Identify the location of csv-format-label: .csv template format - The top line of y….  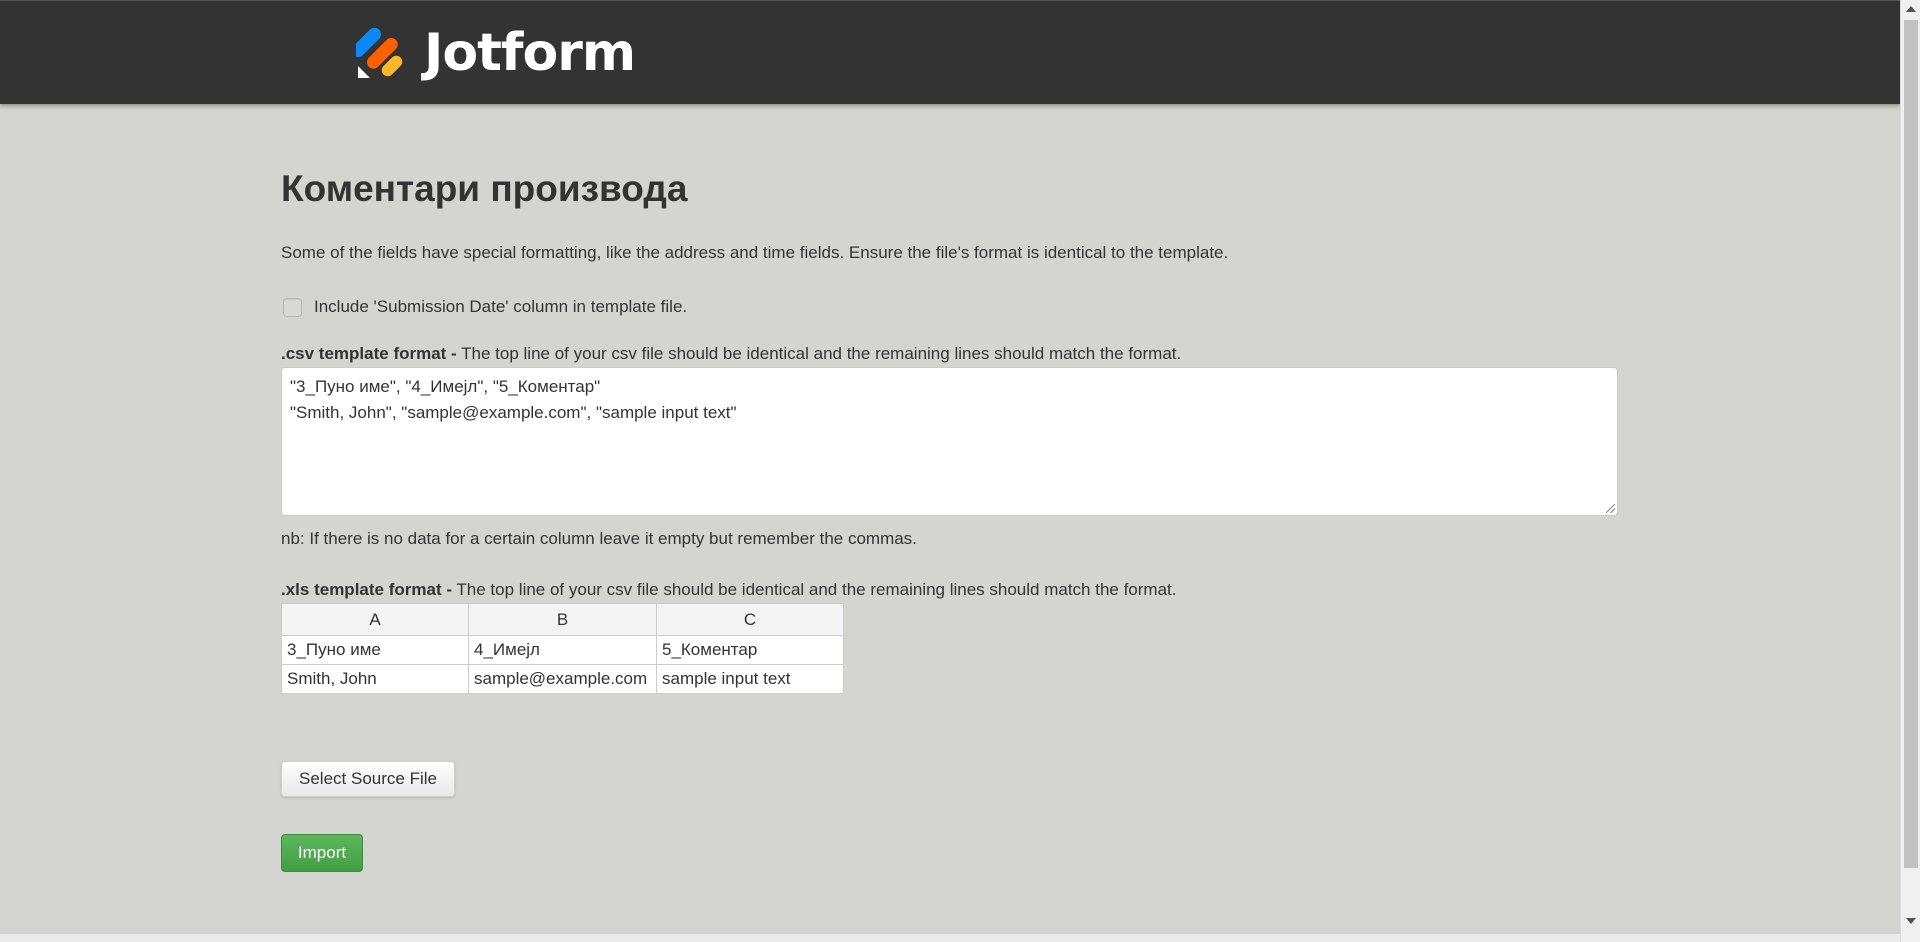
(731, 354).